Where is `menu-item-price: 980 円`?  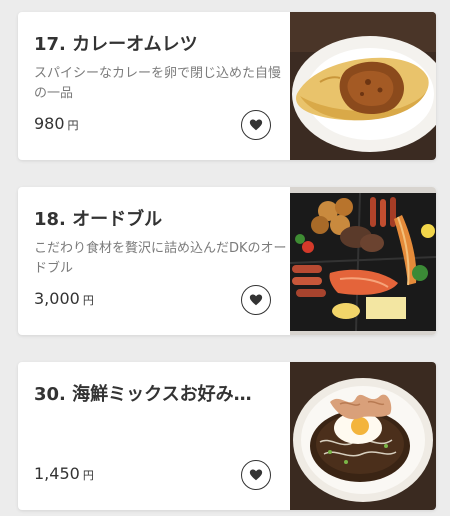 menu-item-price: 980 円 is located at coordinates (56, 123).